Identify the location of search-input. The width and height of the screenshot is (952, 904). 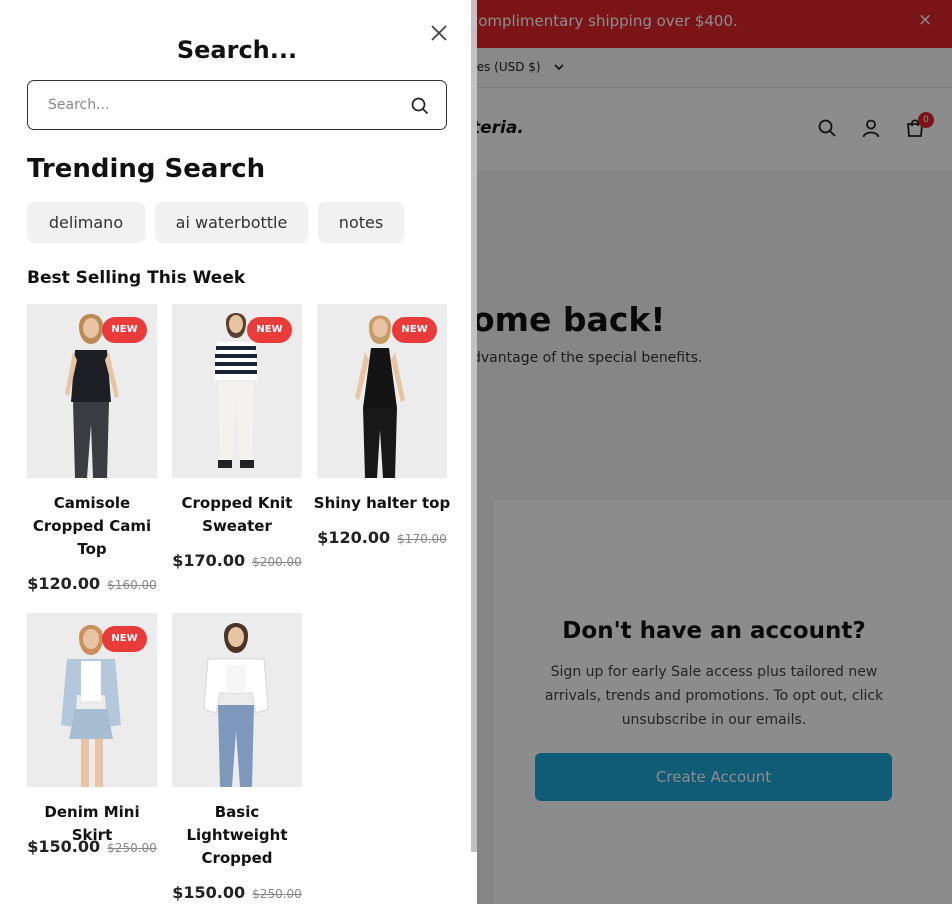
(228, 105).